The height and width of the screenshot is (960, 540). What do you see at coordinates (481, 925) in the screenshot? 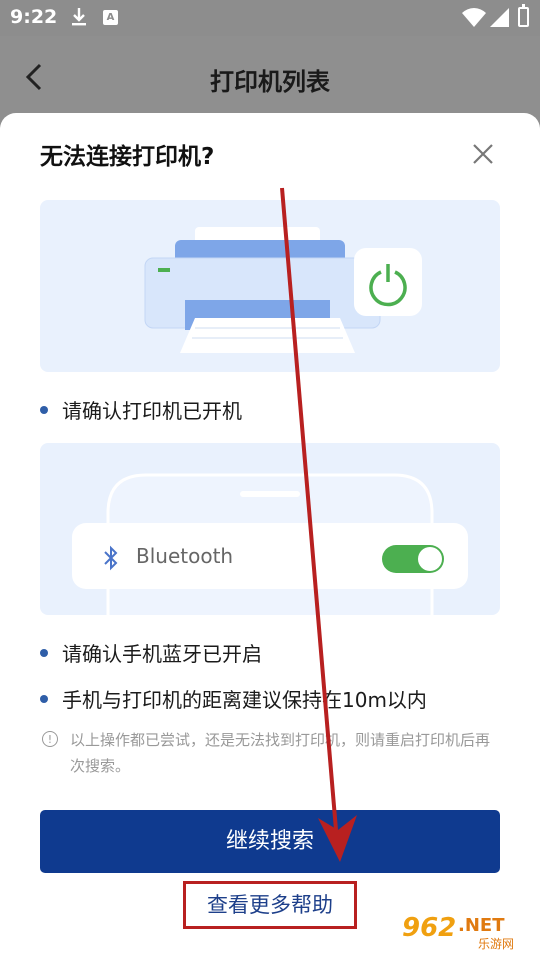
I see `watermark-suffix: .NET` at bounding box center [481, 925].